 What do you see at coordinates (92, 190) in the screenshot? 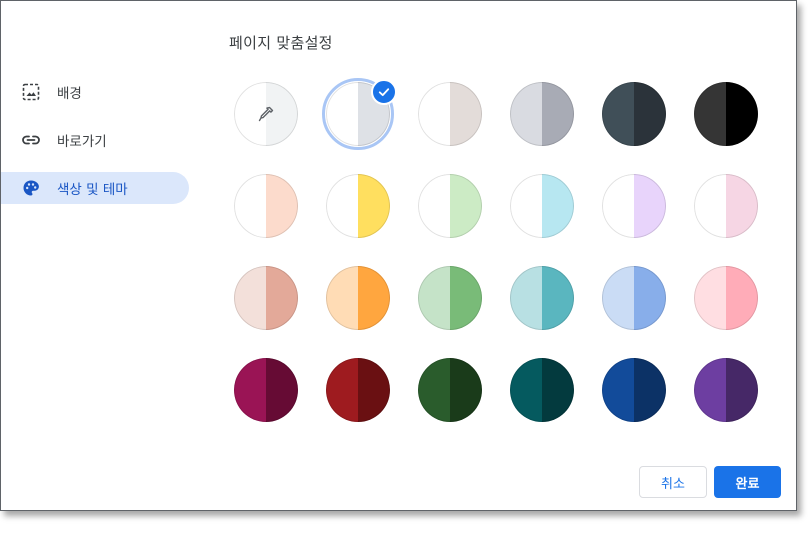
I see `sidebar-item-label: 색상 및 테마` at bounding box center [92, 190].